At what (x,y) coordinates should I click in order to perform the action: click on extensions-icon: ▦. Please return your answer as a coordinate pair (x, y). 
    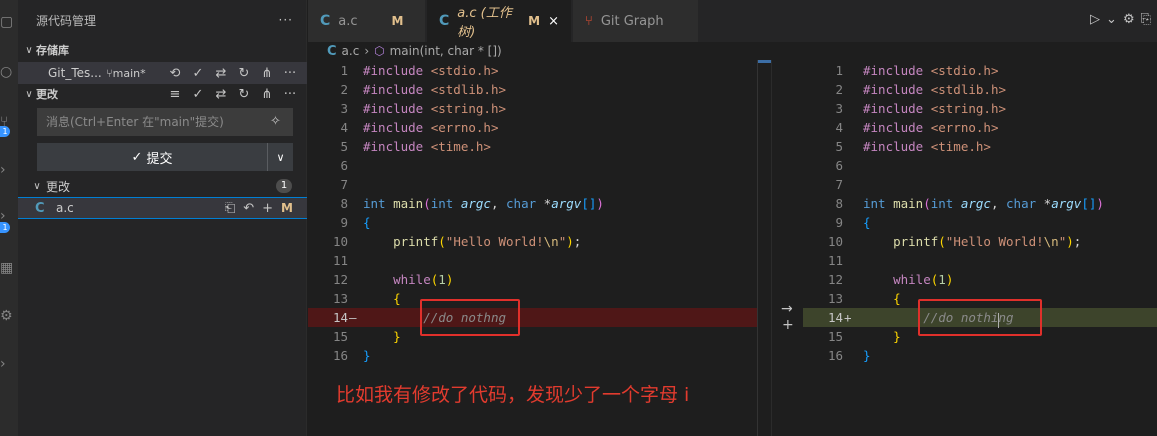
    Looking at the image, I should click on (9, 268).